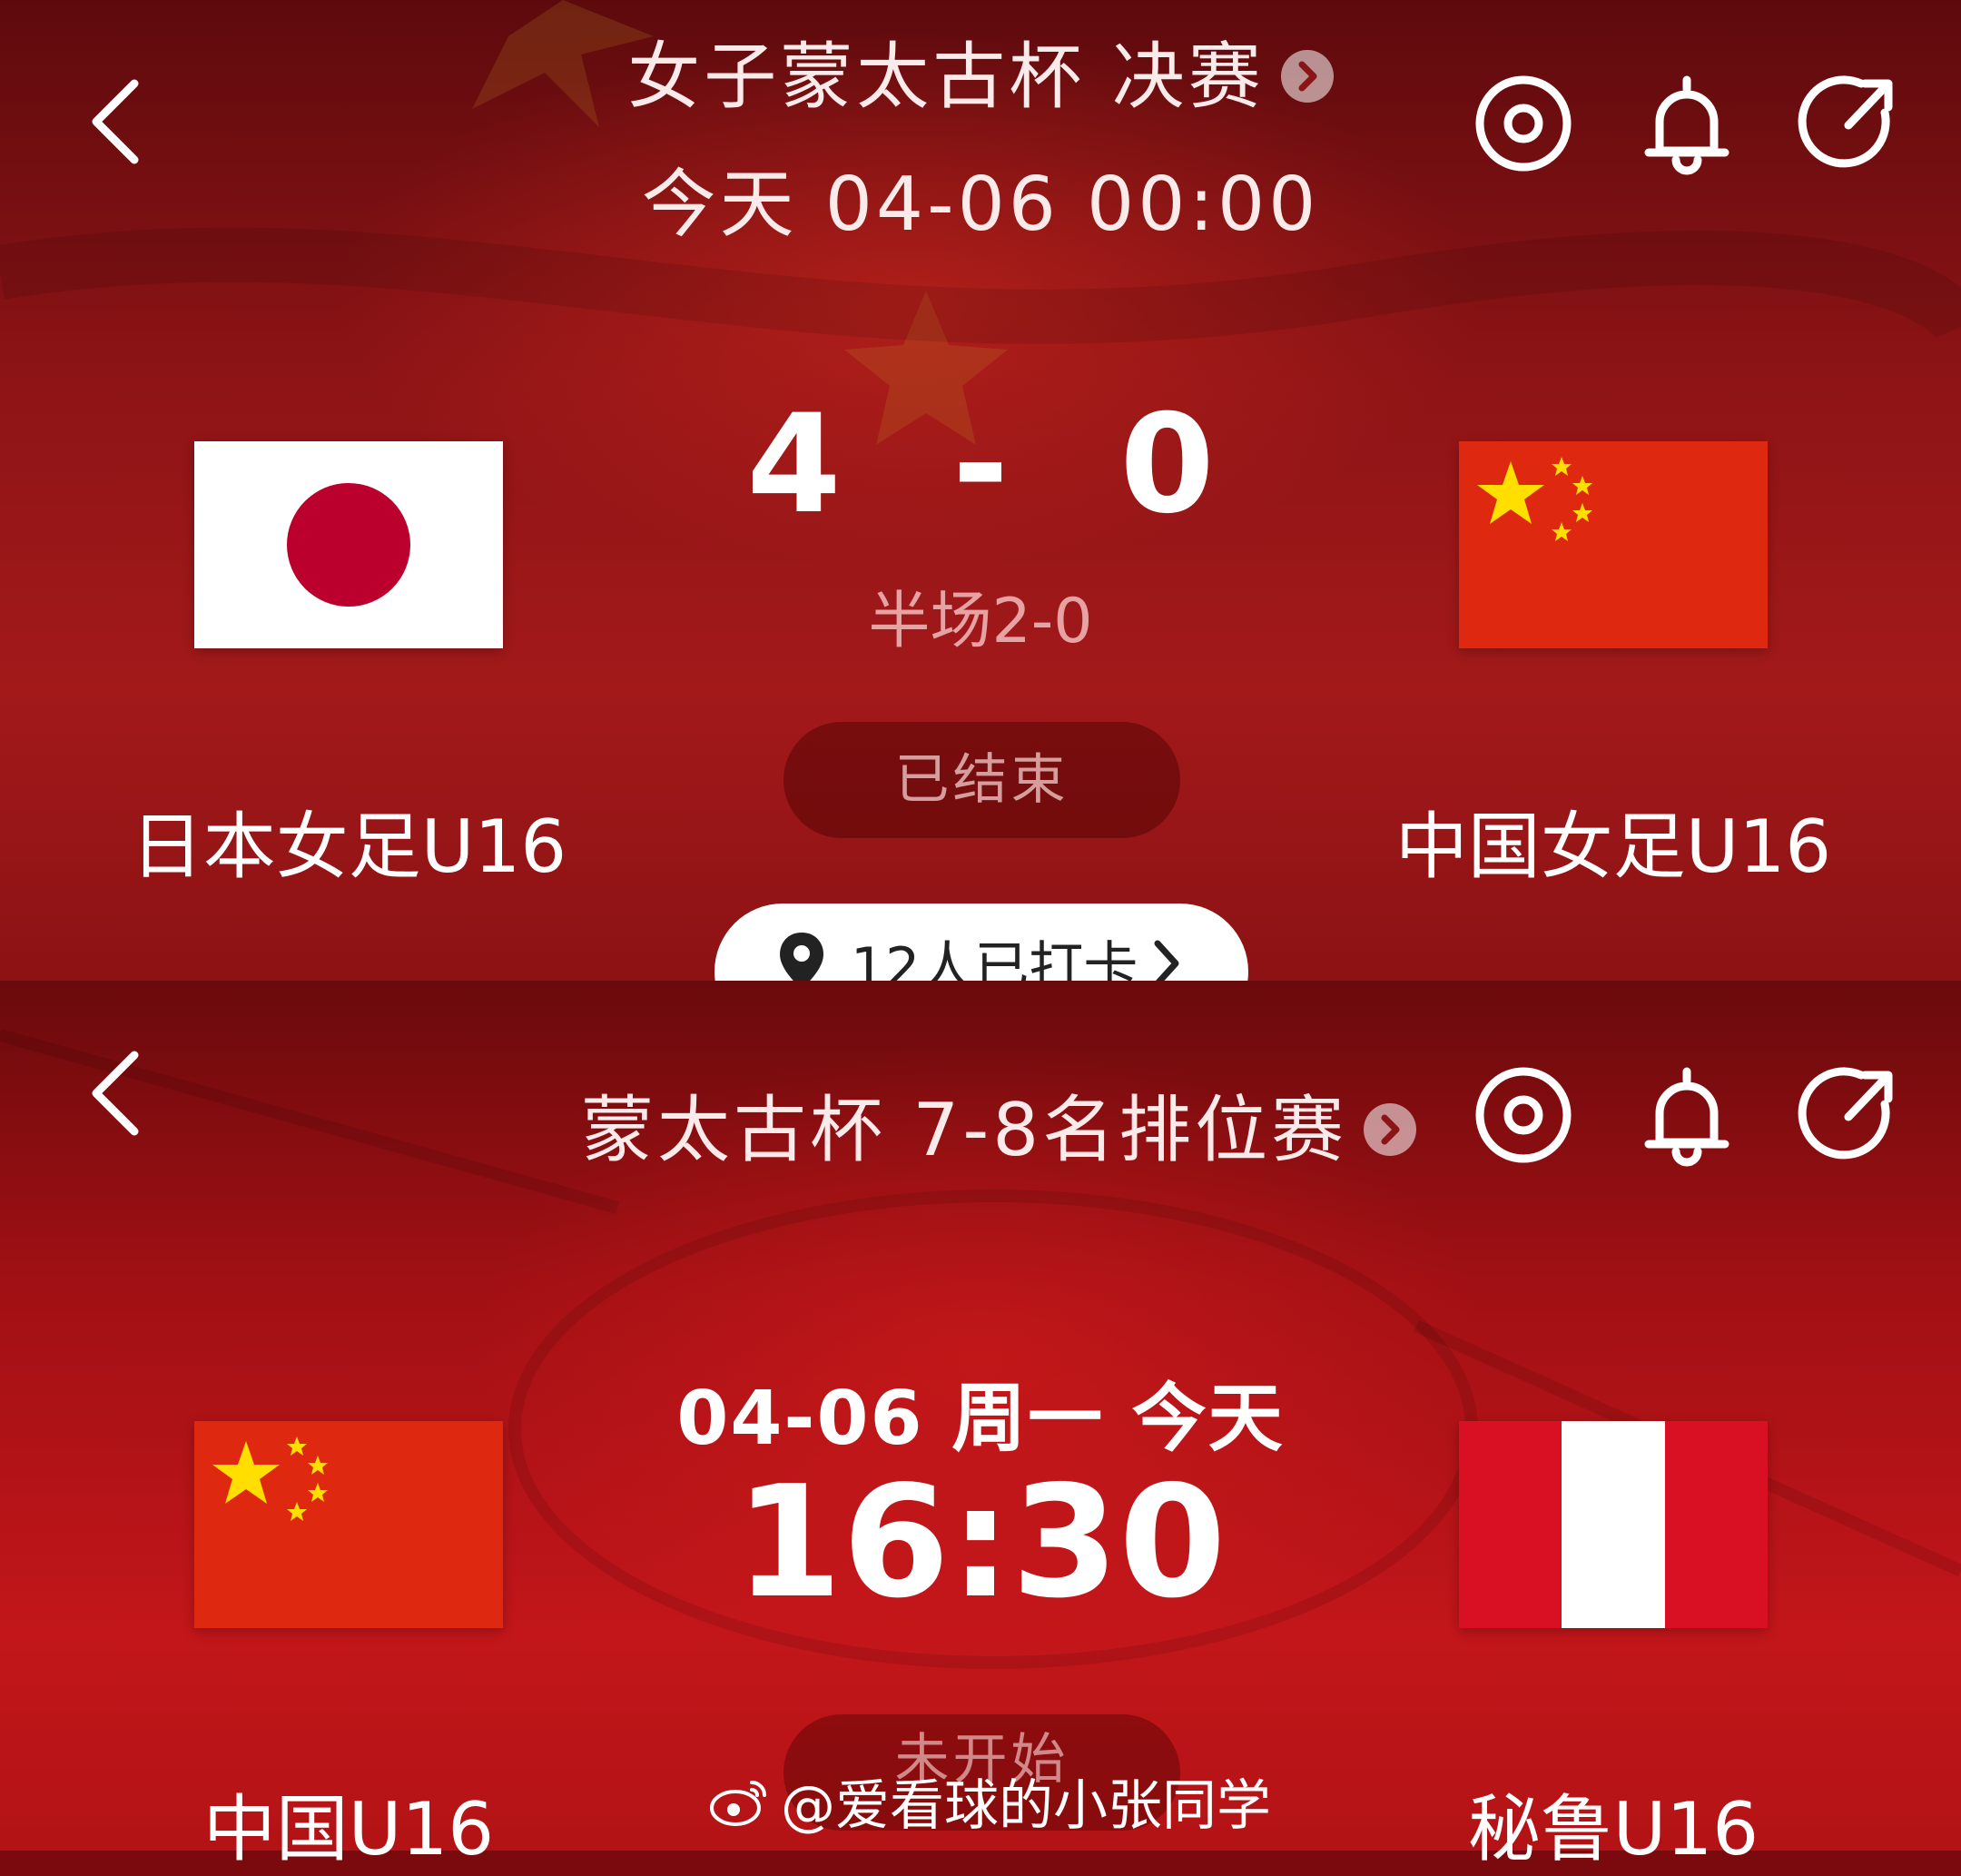  What do you see at coordinates (1026, 1806) in the screenshot?
I see `watermark-text: @爱看球的小张同学` at bounding box center [1026, 1806].